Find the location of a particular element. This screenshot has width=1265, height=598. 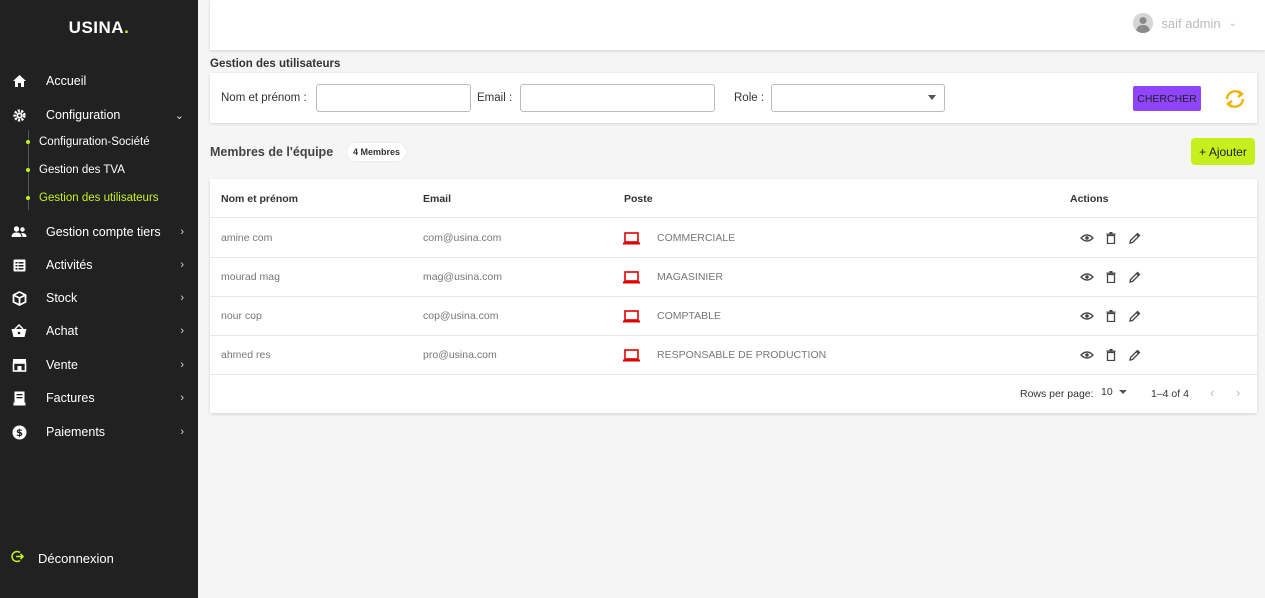

sidebar-subitem-gestion-tva: Gestion des TVA is located at coordinates (112, 170).